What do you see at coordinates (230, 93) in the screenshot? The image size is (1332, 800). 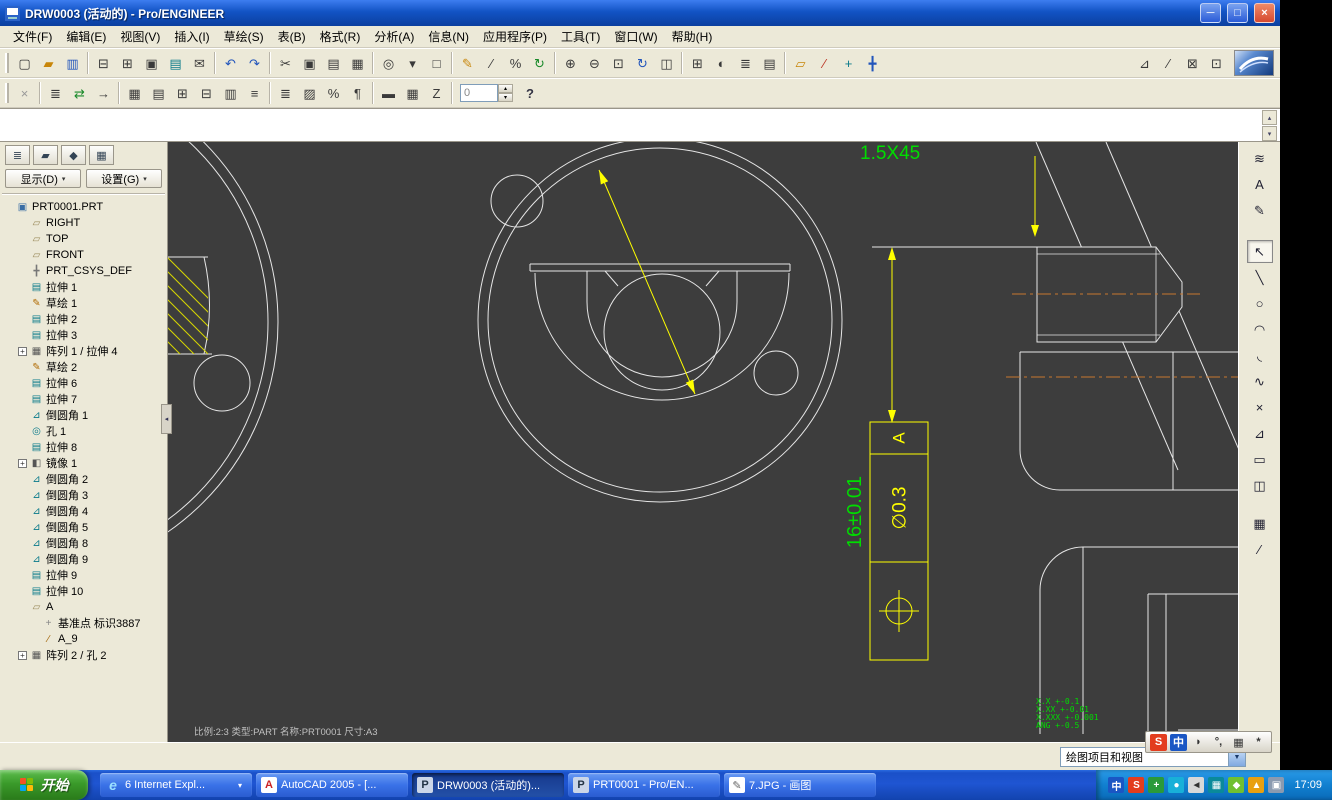 I see `merge-cells-button: ▥` at bounding box center [230, 93].